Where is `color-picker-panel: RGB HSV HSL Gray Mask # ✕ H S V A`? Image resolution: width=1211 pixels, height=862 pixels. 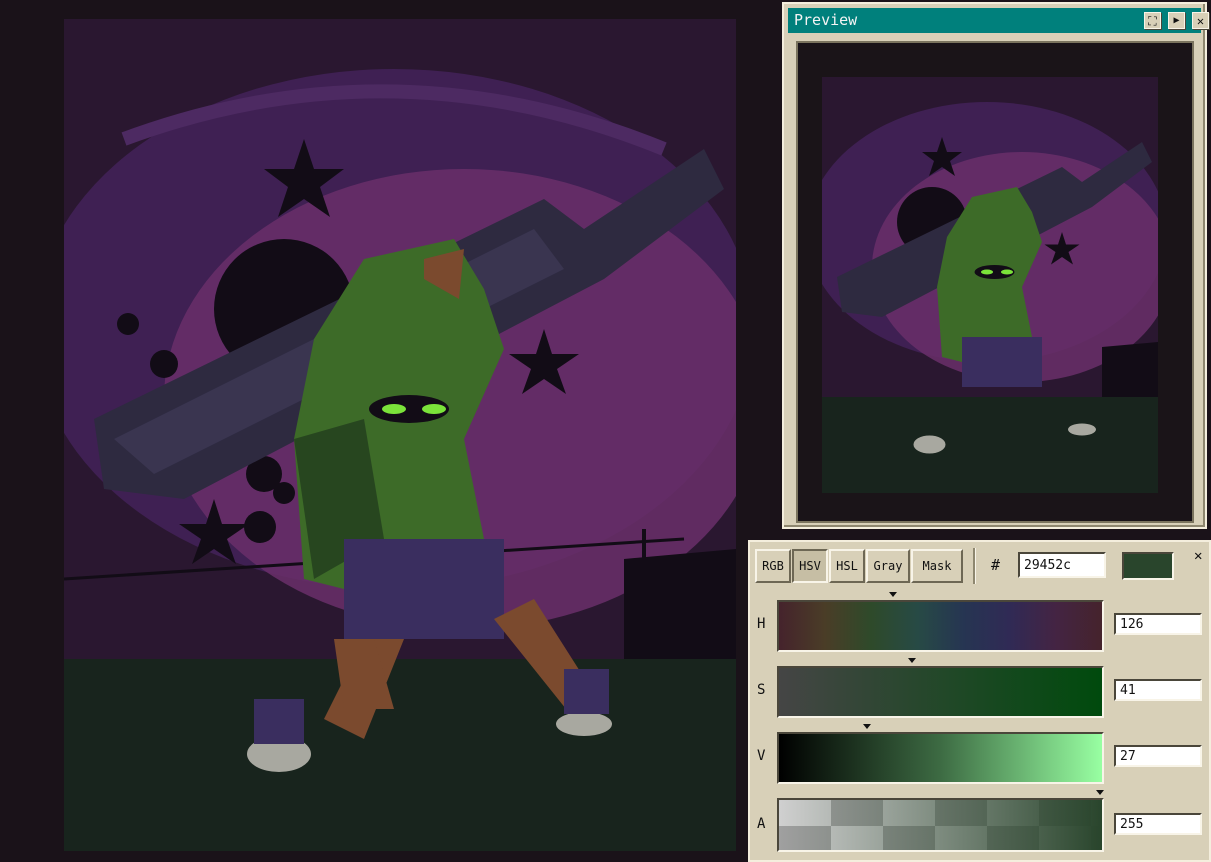
color-picker-panel: RGB HSV HSL Gray Mask # ✕ H S V A is located at coordinates (979, 701).